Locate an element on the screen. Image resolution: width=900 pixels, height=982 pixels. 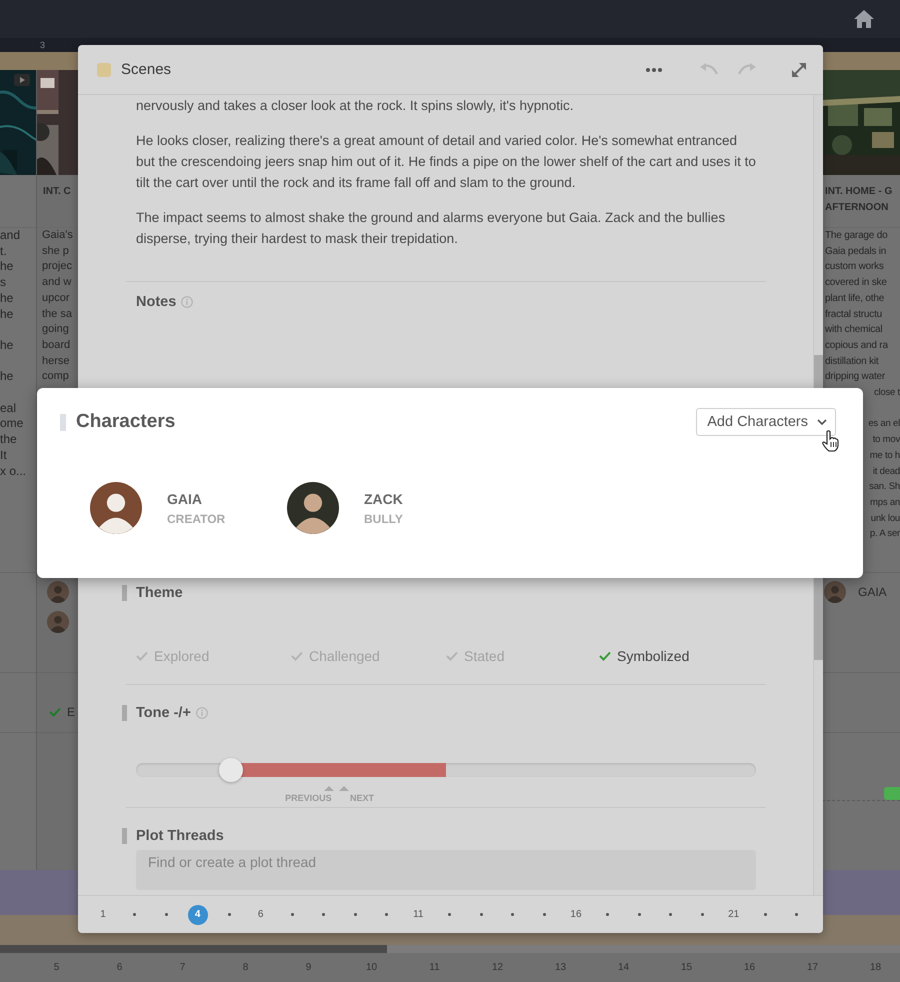
ruler-number: 14 is located at coordinates (623, 967).